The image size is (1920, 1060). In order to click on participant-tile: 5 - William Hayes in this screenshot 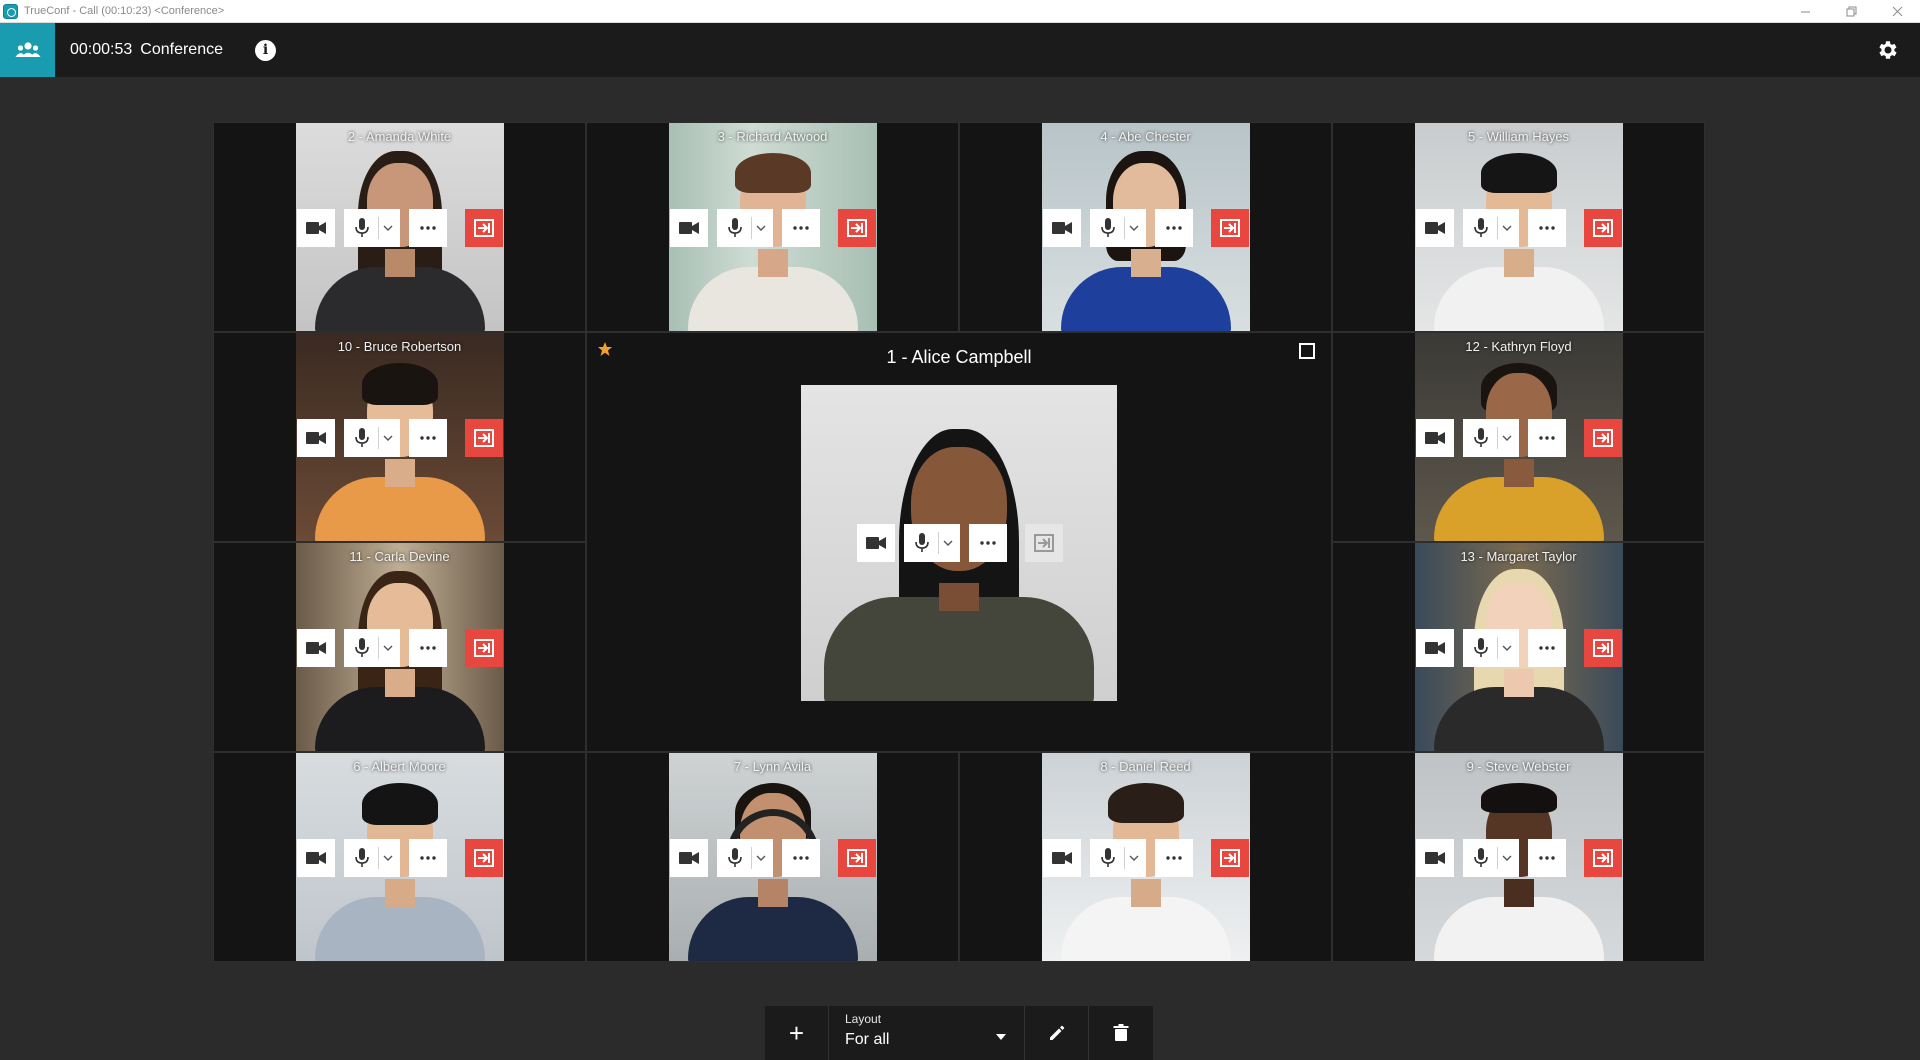, I will do `click(1518, 227)`.